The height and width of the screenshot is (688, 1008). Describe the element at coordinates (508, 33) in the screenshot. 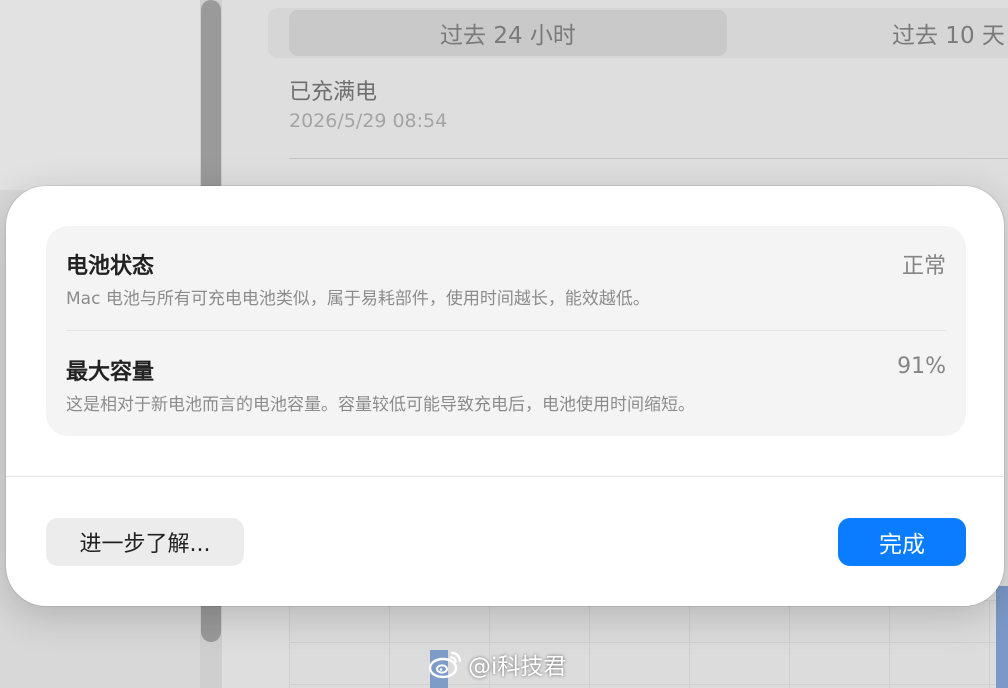

I see `time-range-24h-segment: 过去 24 小时` at that location.